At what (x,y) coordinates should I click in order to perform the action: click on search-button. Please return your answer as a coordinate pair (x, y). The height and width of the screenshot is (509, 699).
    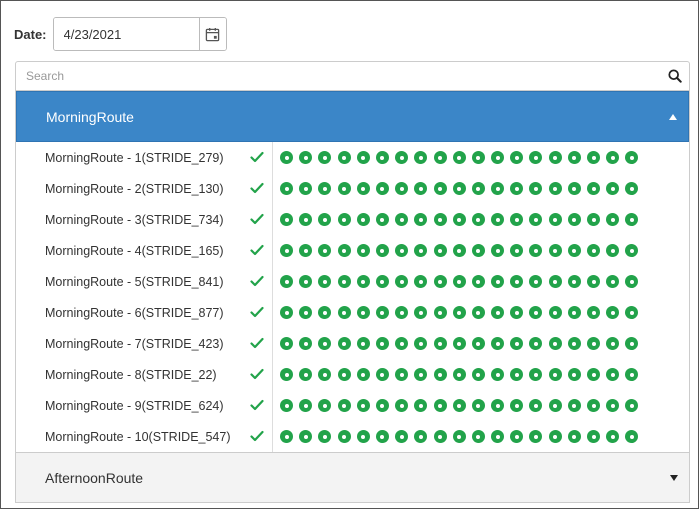
    Looking at the image, I should click on (675, 76).